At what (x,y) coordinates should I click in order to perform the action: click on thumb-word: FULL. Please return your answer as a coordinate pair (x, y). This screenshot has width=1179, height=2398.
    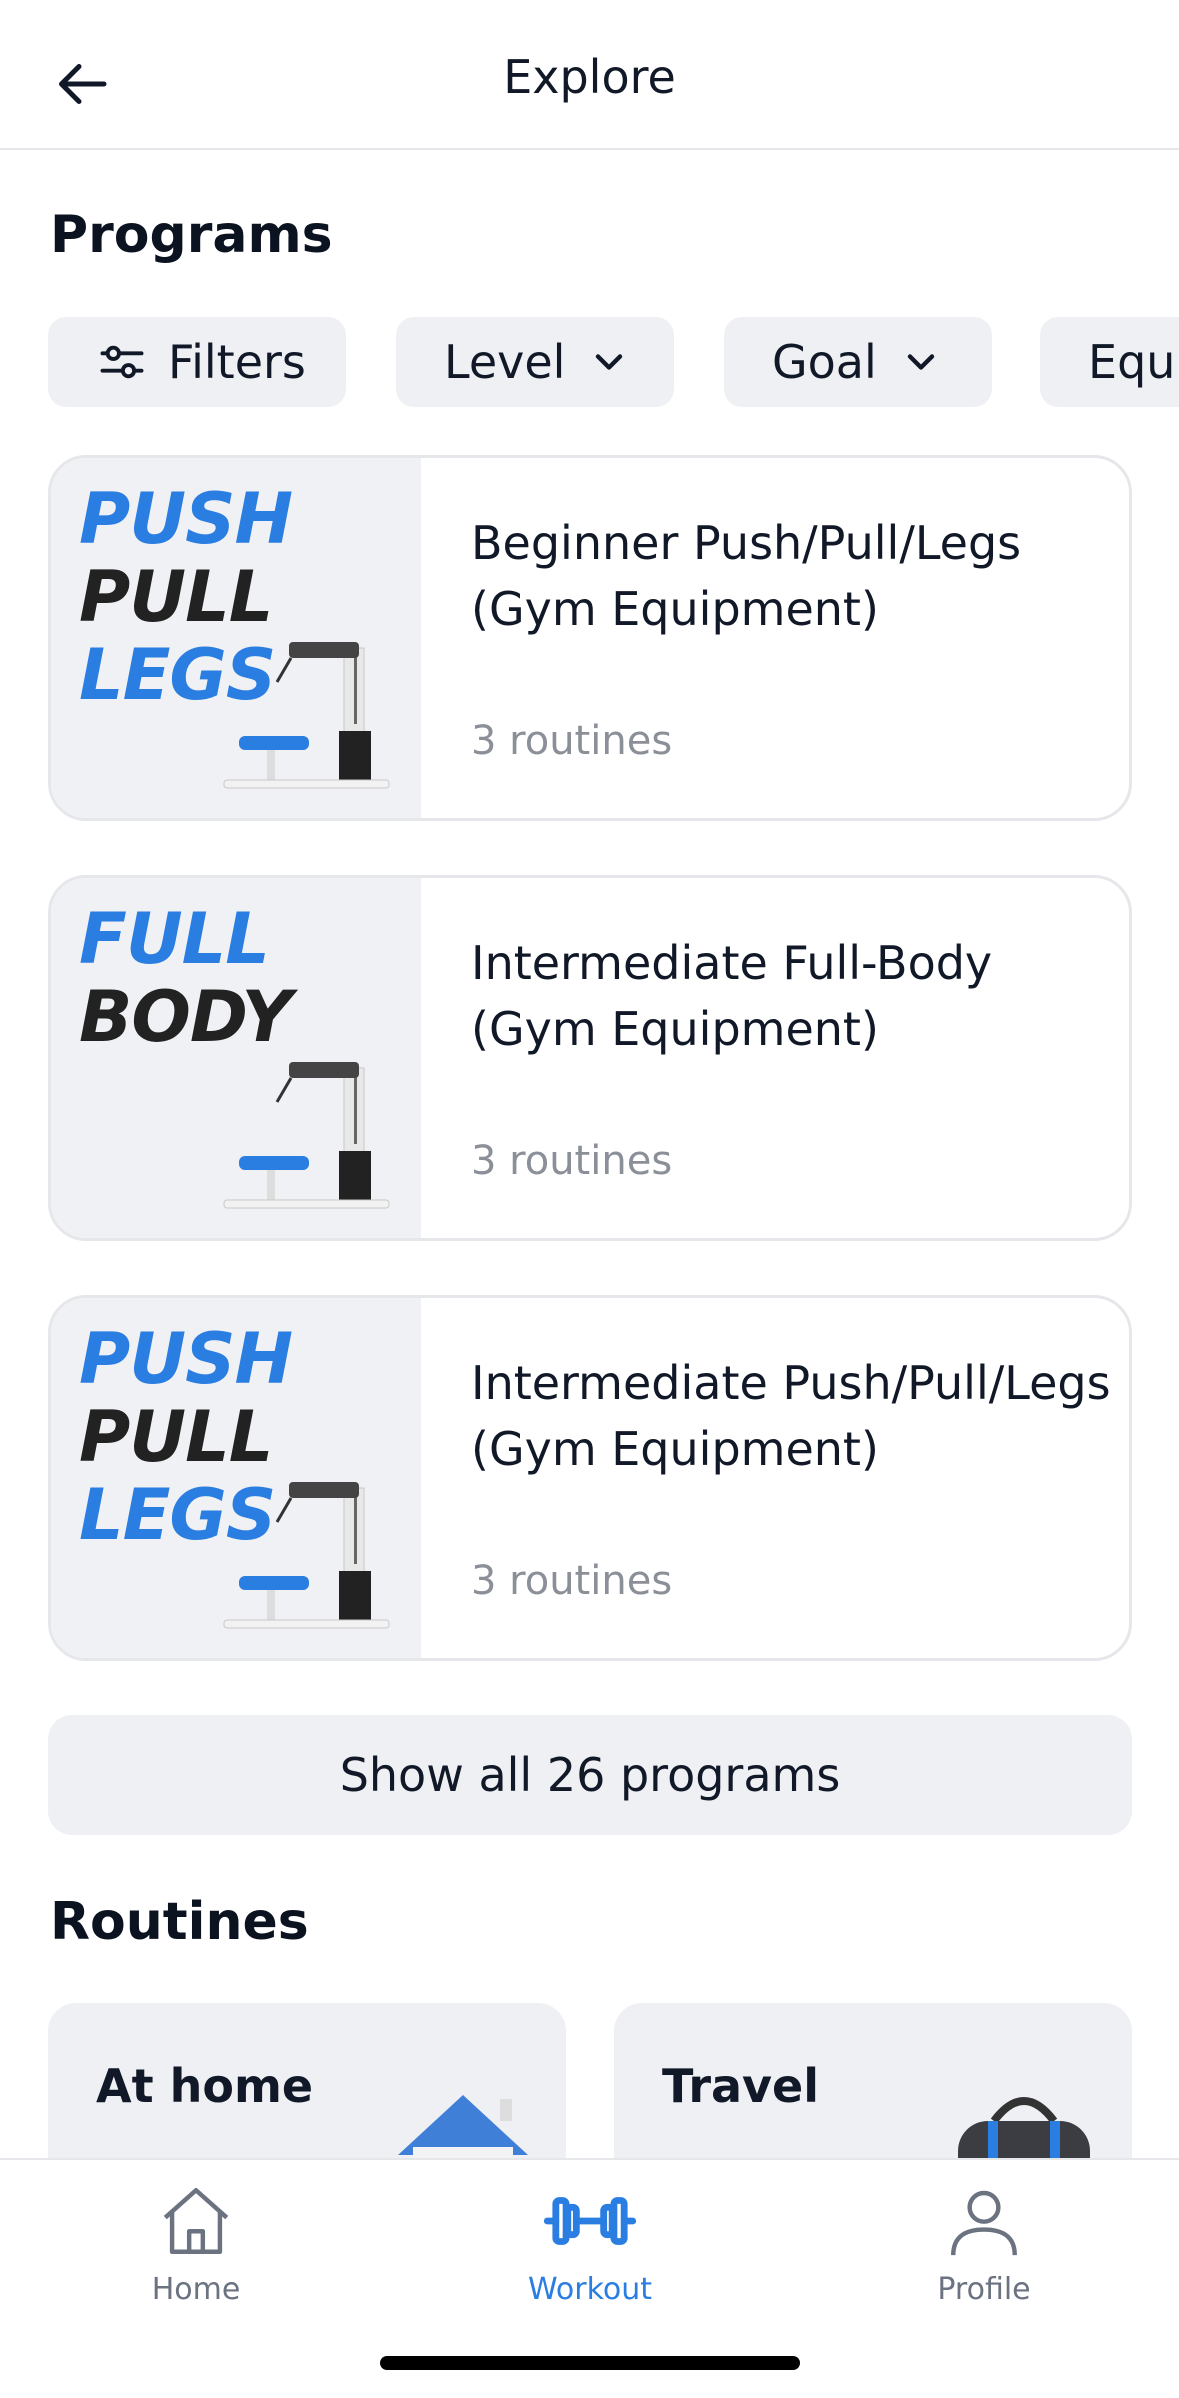
    Looking at the image, I should click on (174, 939).